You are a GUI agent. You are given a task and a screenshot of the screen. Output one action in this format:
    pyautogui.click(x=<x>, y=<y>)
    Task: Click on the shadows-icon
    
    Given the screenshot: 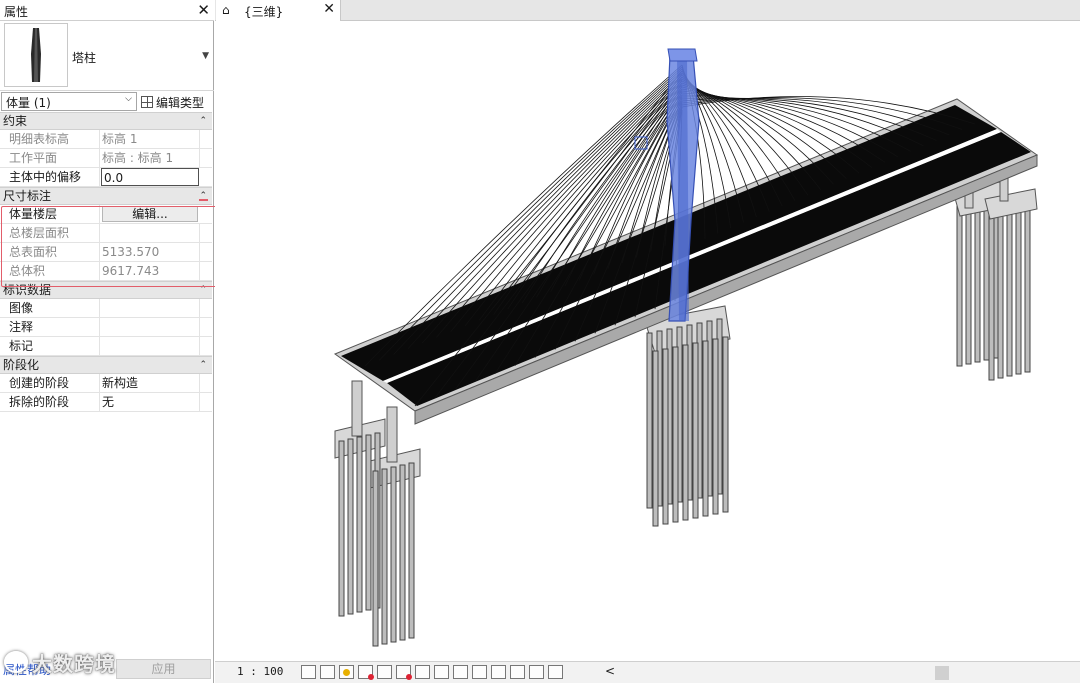 What is the action you would take?
    pyautogui.click(x=366, y=672)
    